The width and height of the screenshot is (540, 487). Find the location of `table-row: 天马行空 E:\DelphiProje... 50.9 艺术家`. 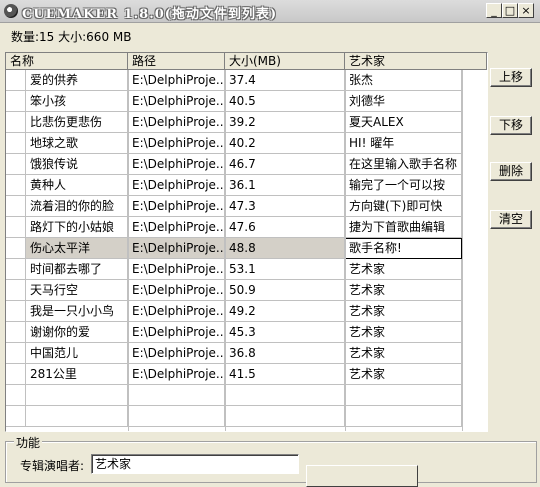

table-row: 天马行空 E:\DelphiProje... 50.9 艺术家 is located at coordinates (246, 290).